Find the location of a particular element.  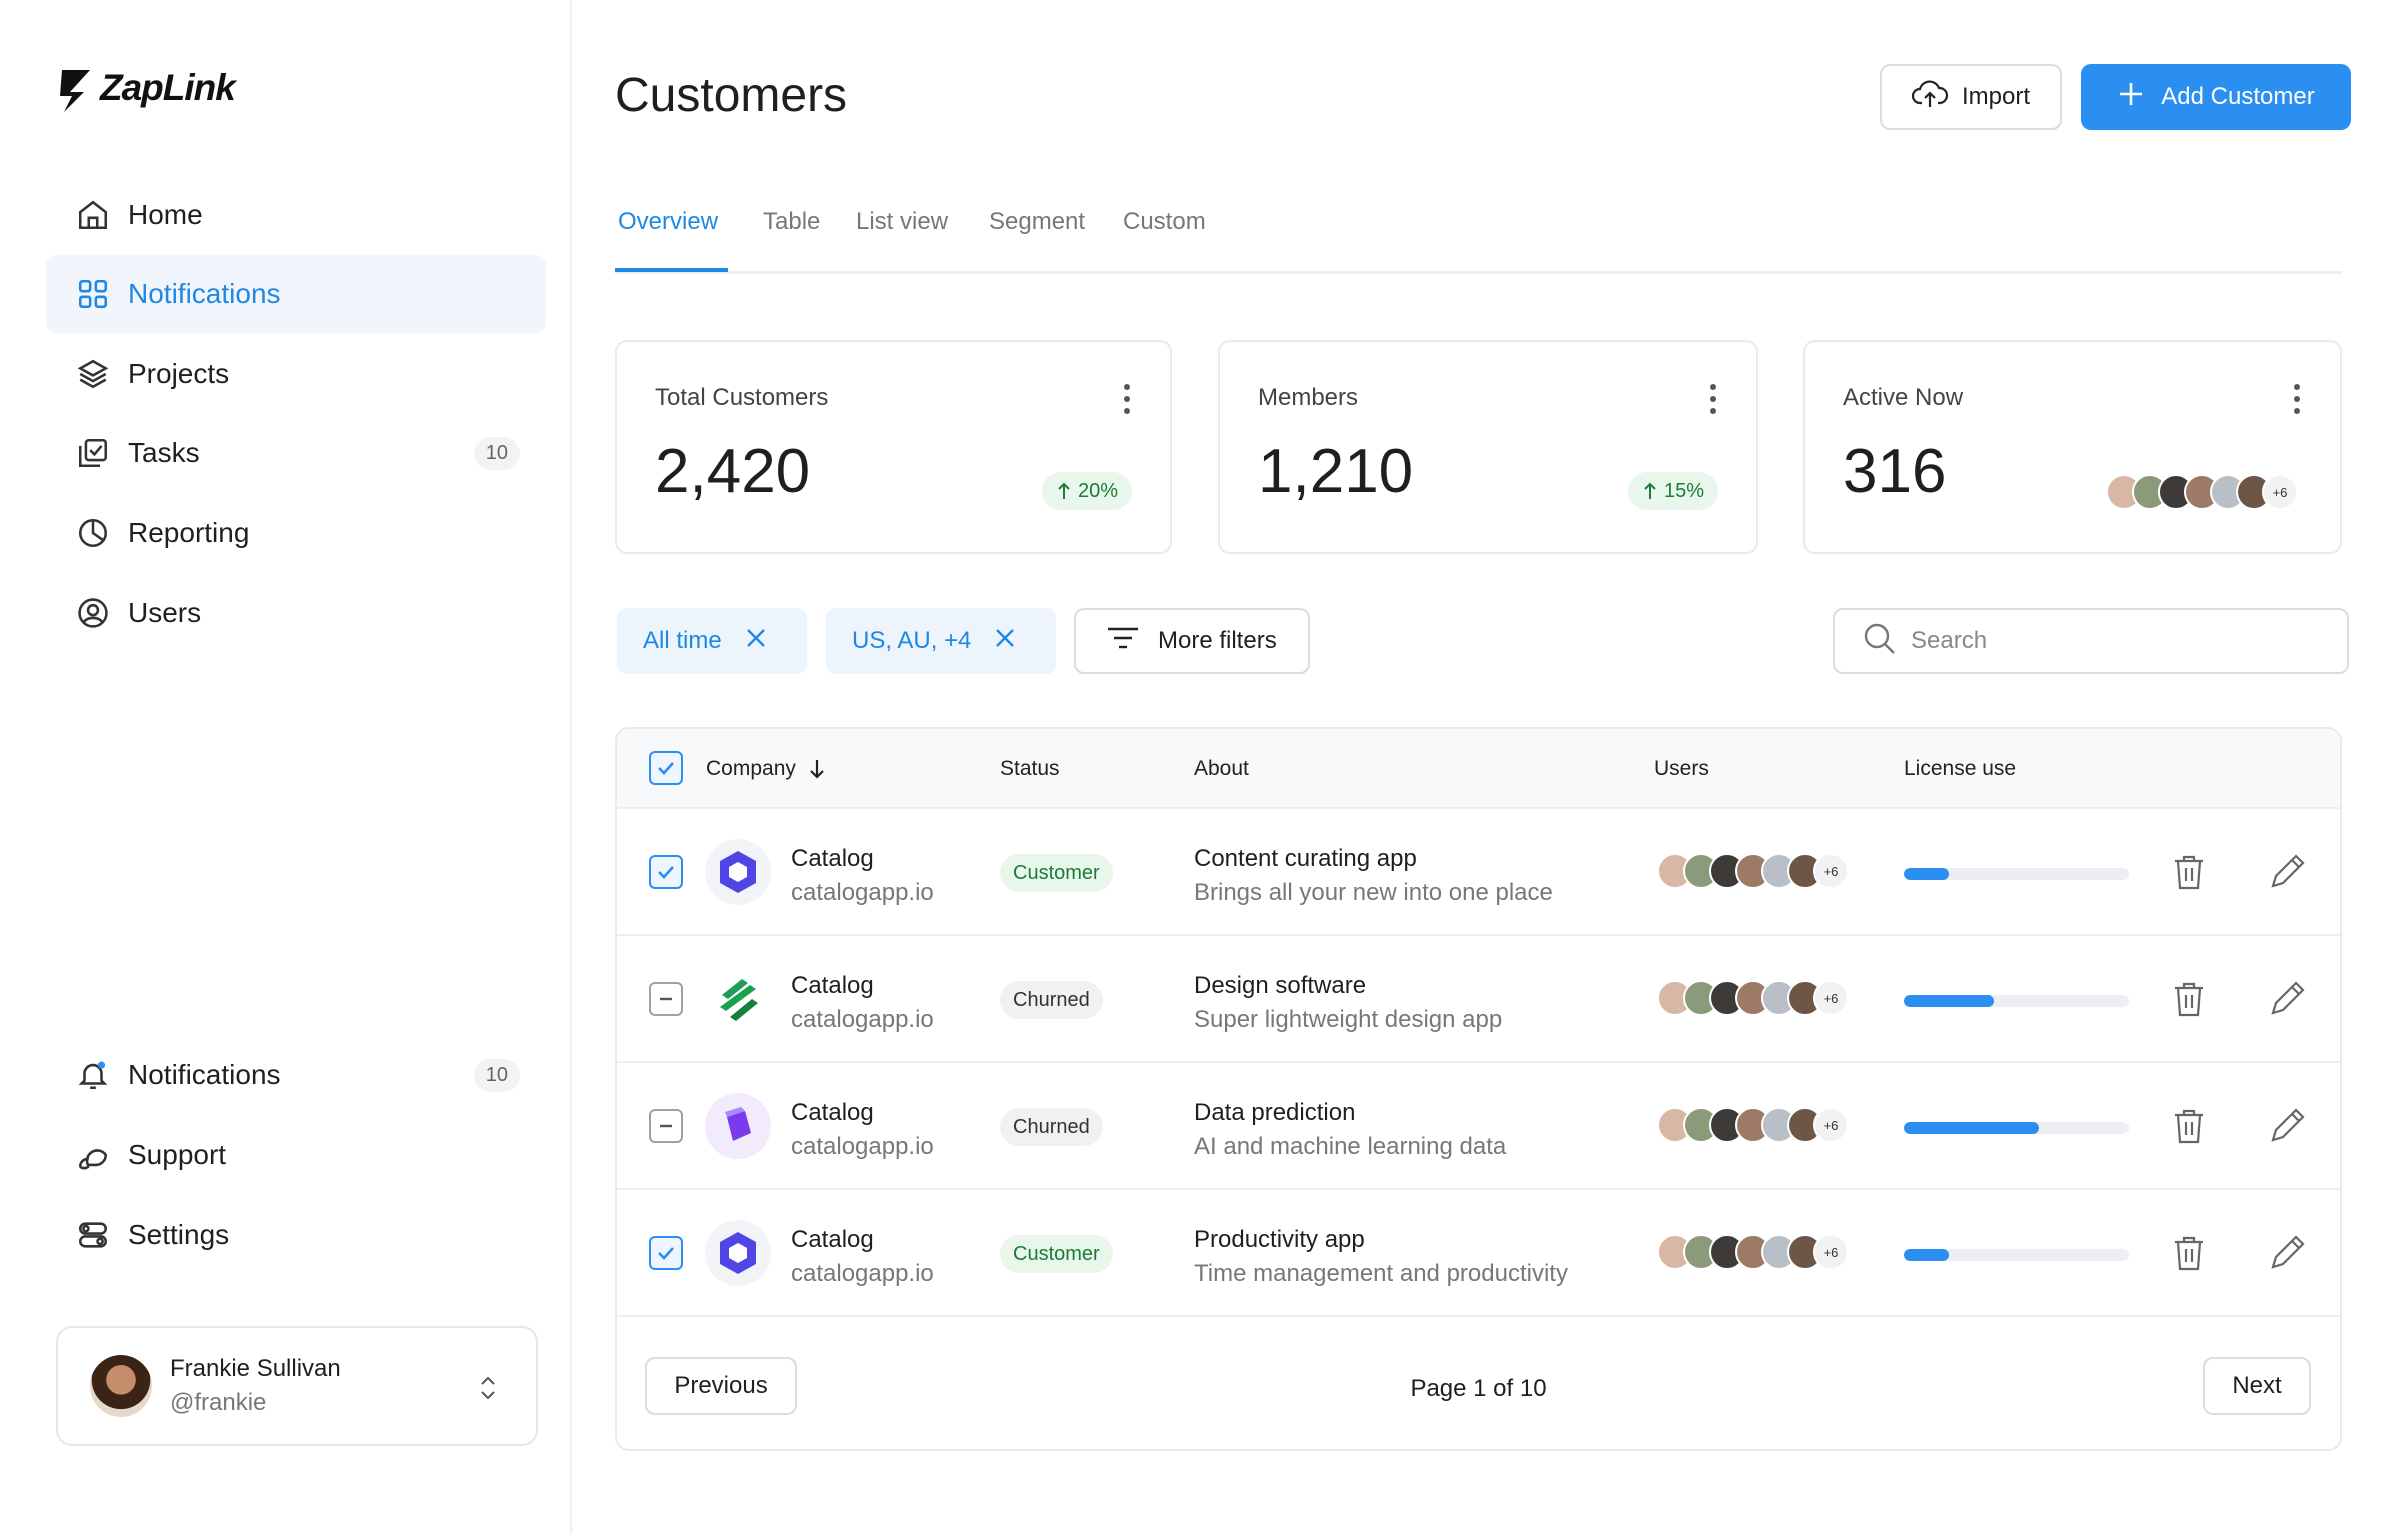

green-stripes-logo-icon is located at coordinates (738, 999).